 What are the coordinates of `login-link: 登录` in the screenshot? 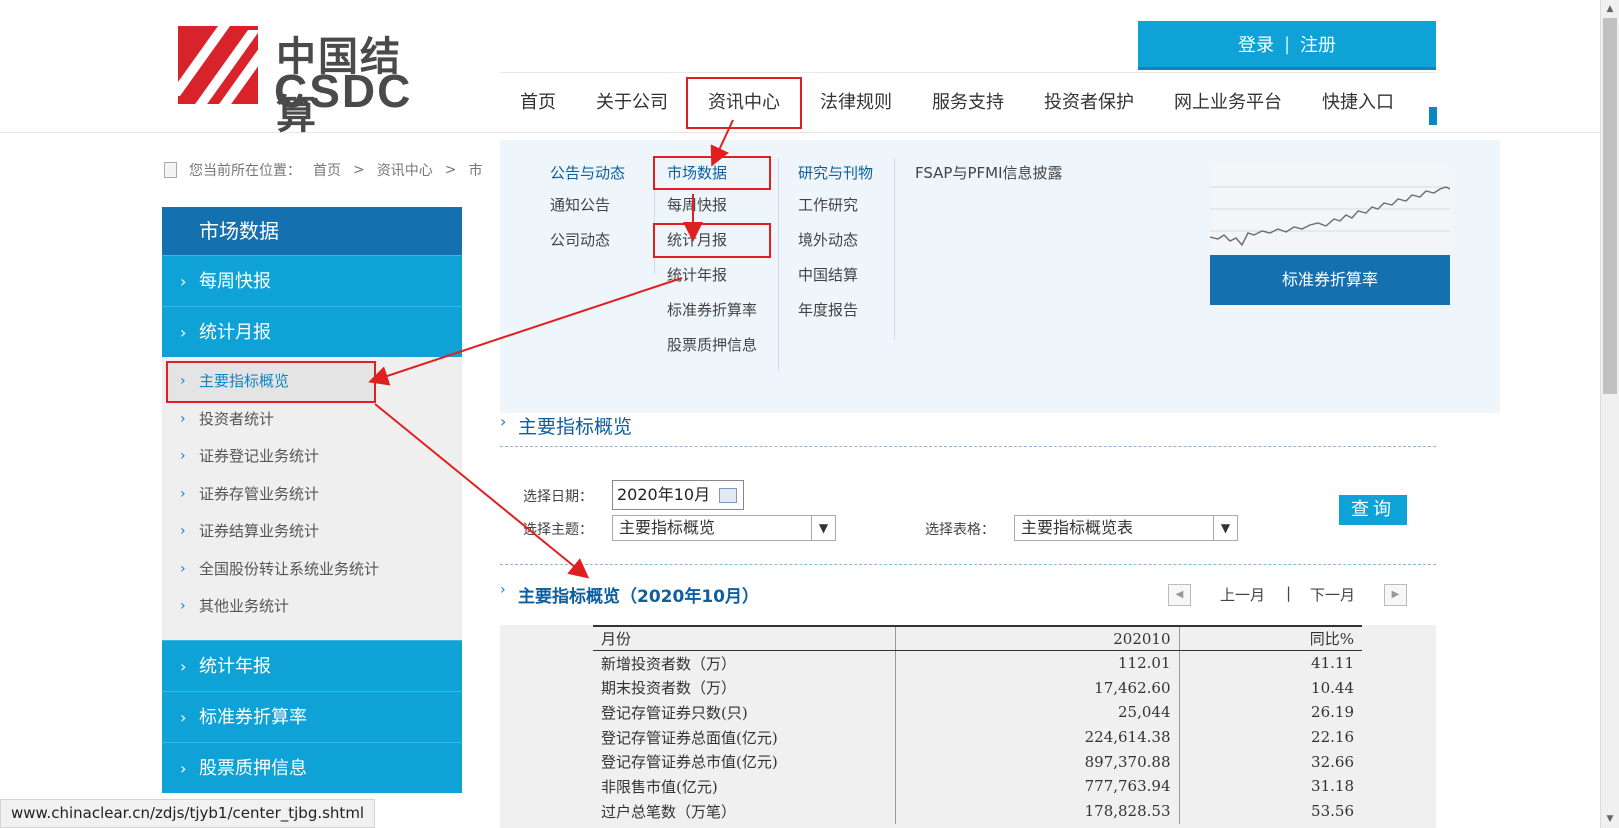 It's located at (1256, 44).